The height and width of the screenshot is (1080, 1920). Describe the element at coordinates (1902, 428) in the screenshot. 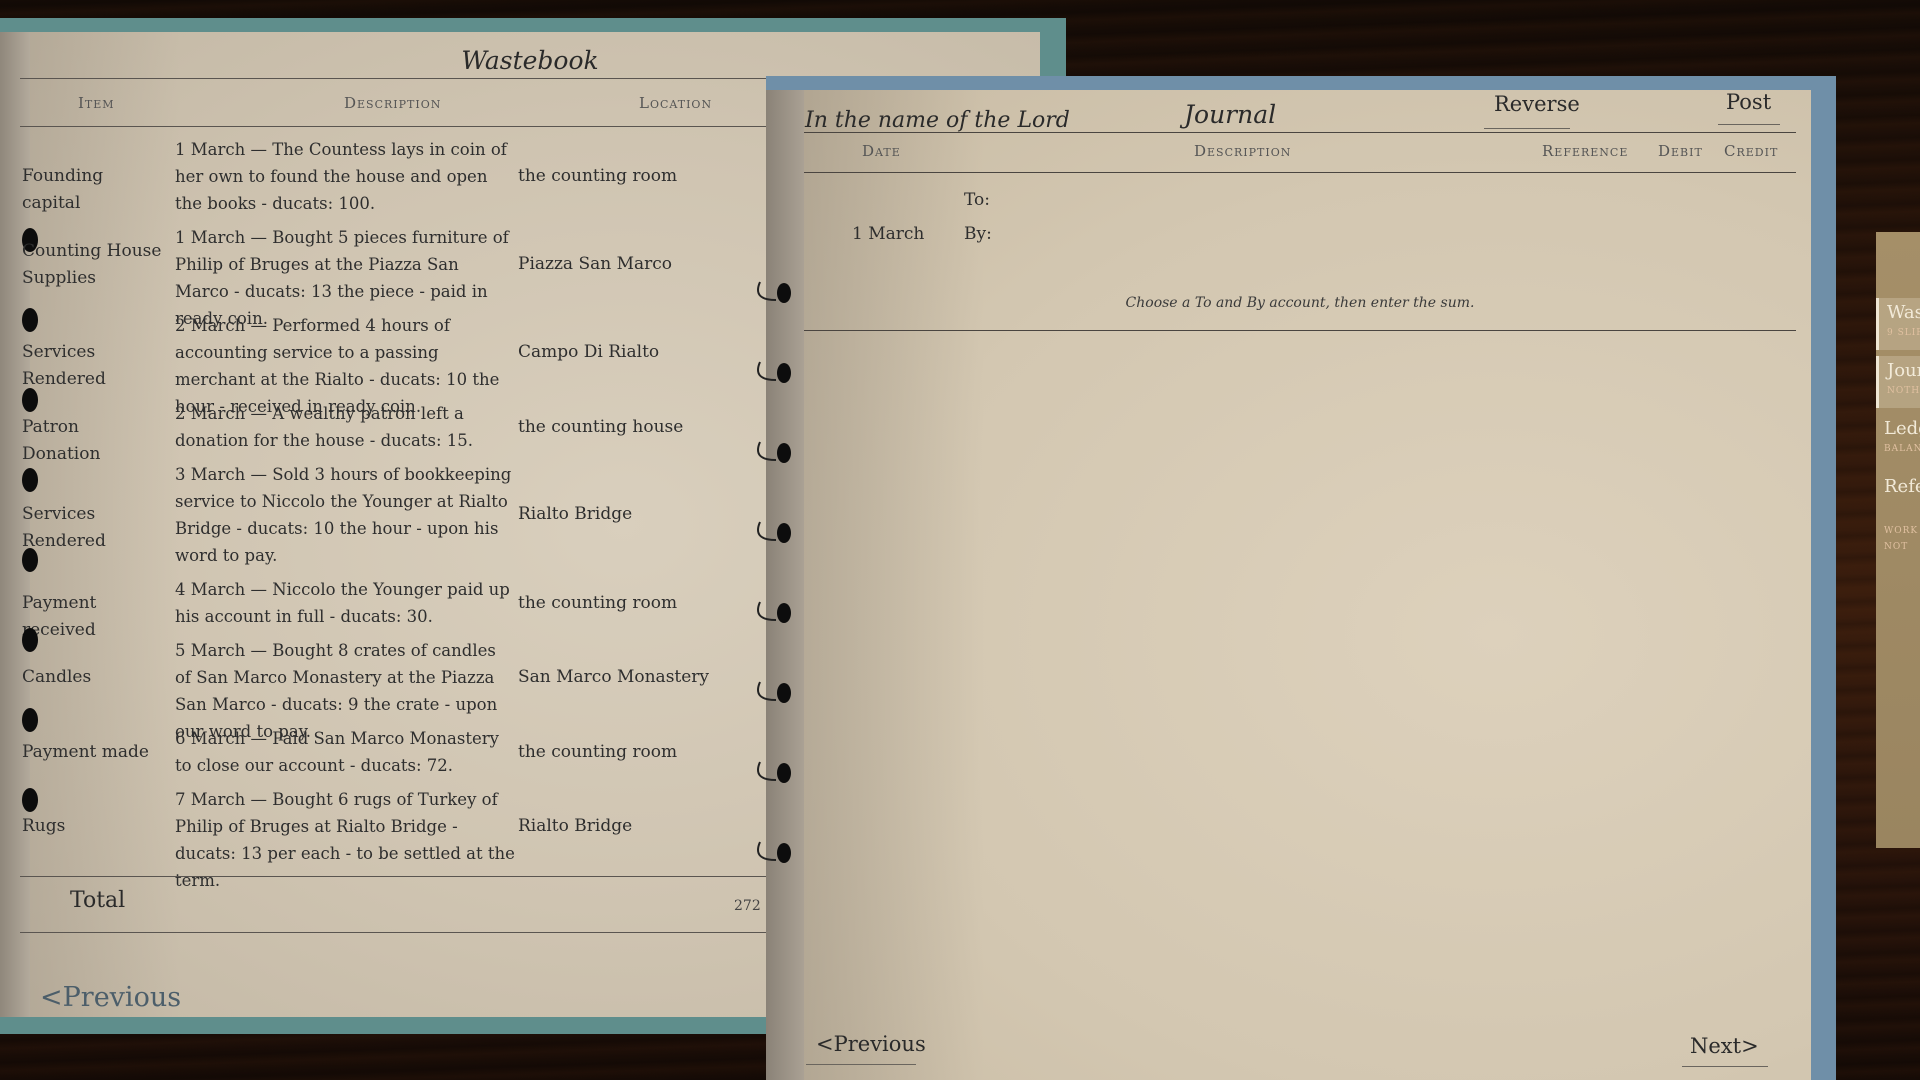

I see `tab-label: Ledger` at that location.